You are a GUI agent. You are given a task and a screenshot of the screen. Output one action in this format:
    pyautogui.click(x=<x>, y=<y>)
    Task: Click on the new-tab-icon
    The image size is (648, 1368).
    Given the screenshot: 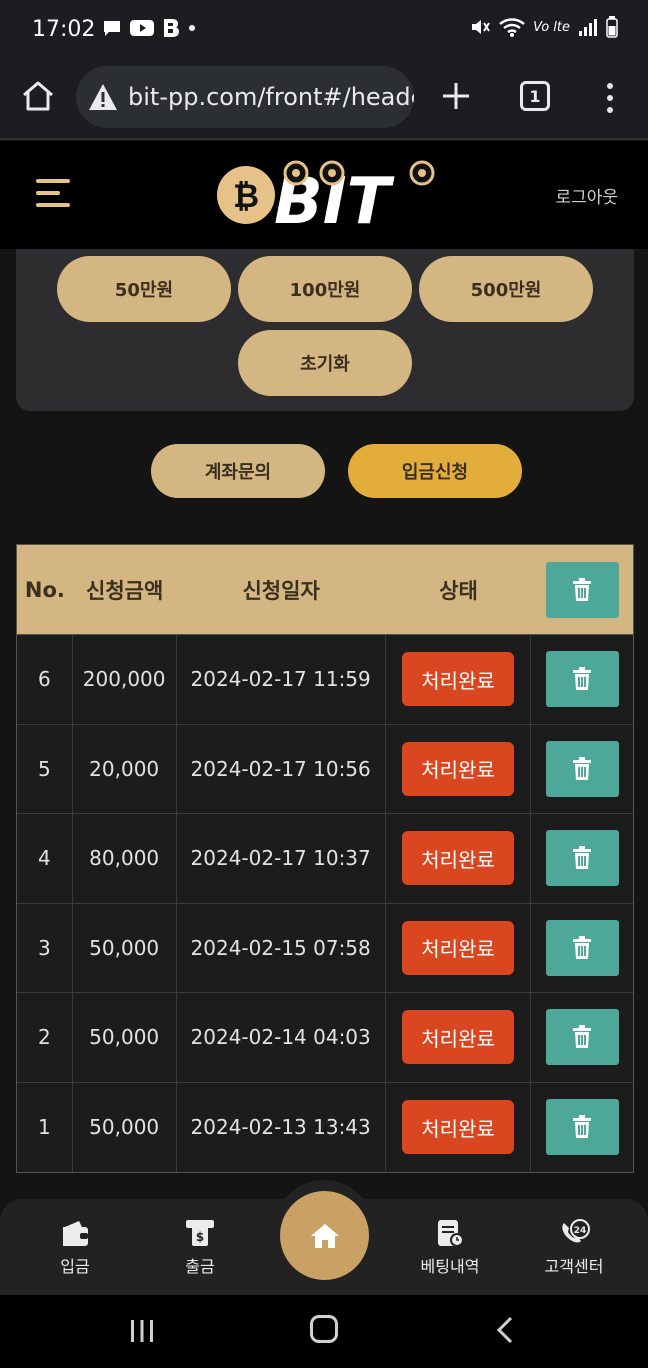 What is the action you would take?
    pyautogui.click(x=456, y=96)
    